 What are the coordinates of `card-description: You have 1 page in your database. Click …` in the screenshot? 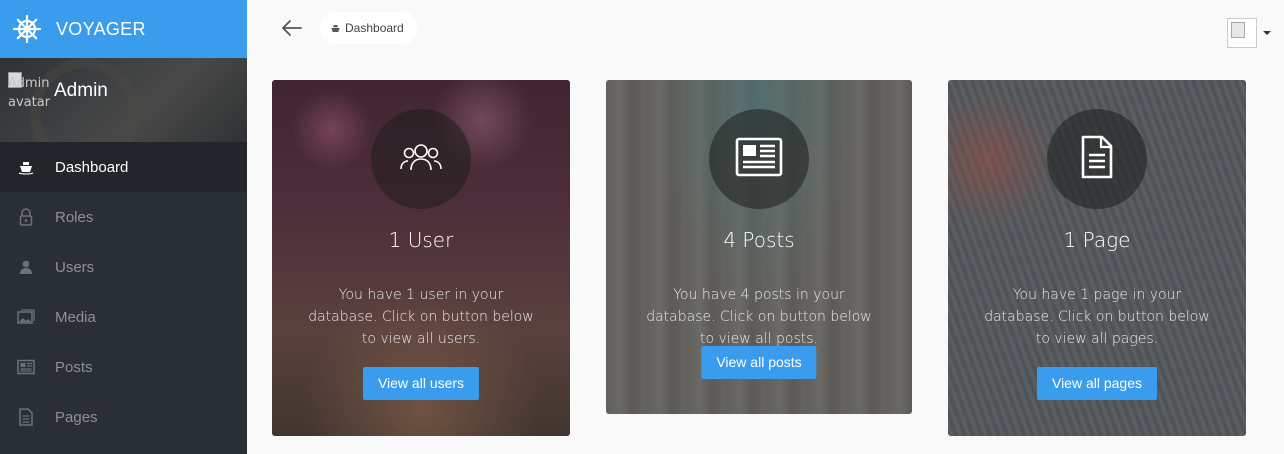 It's located at (1097, 317).